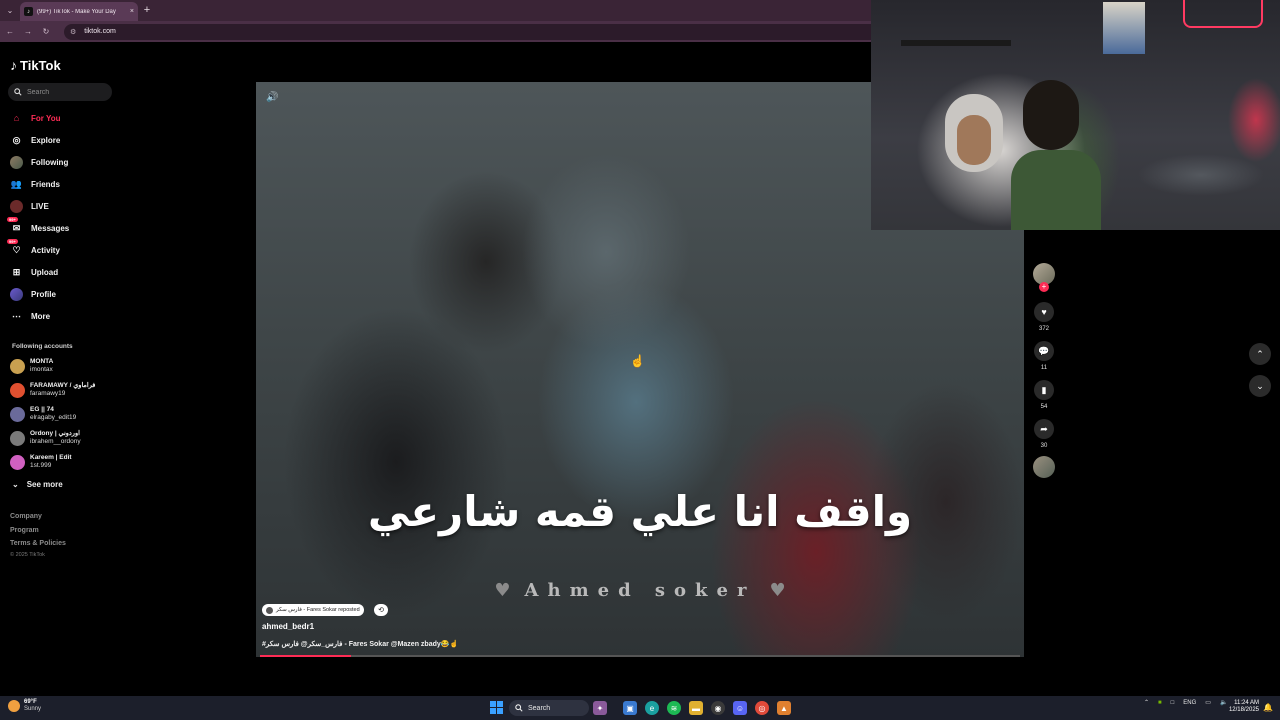  I want to click on hand-cursor-icon: ☝, so click(637, 361).